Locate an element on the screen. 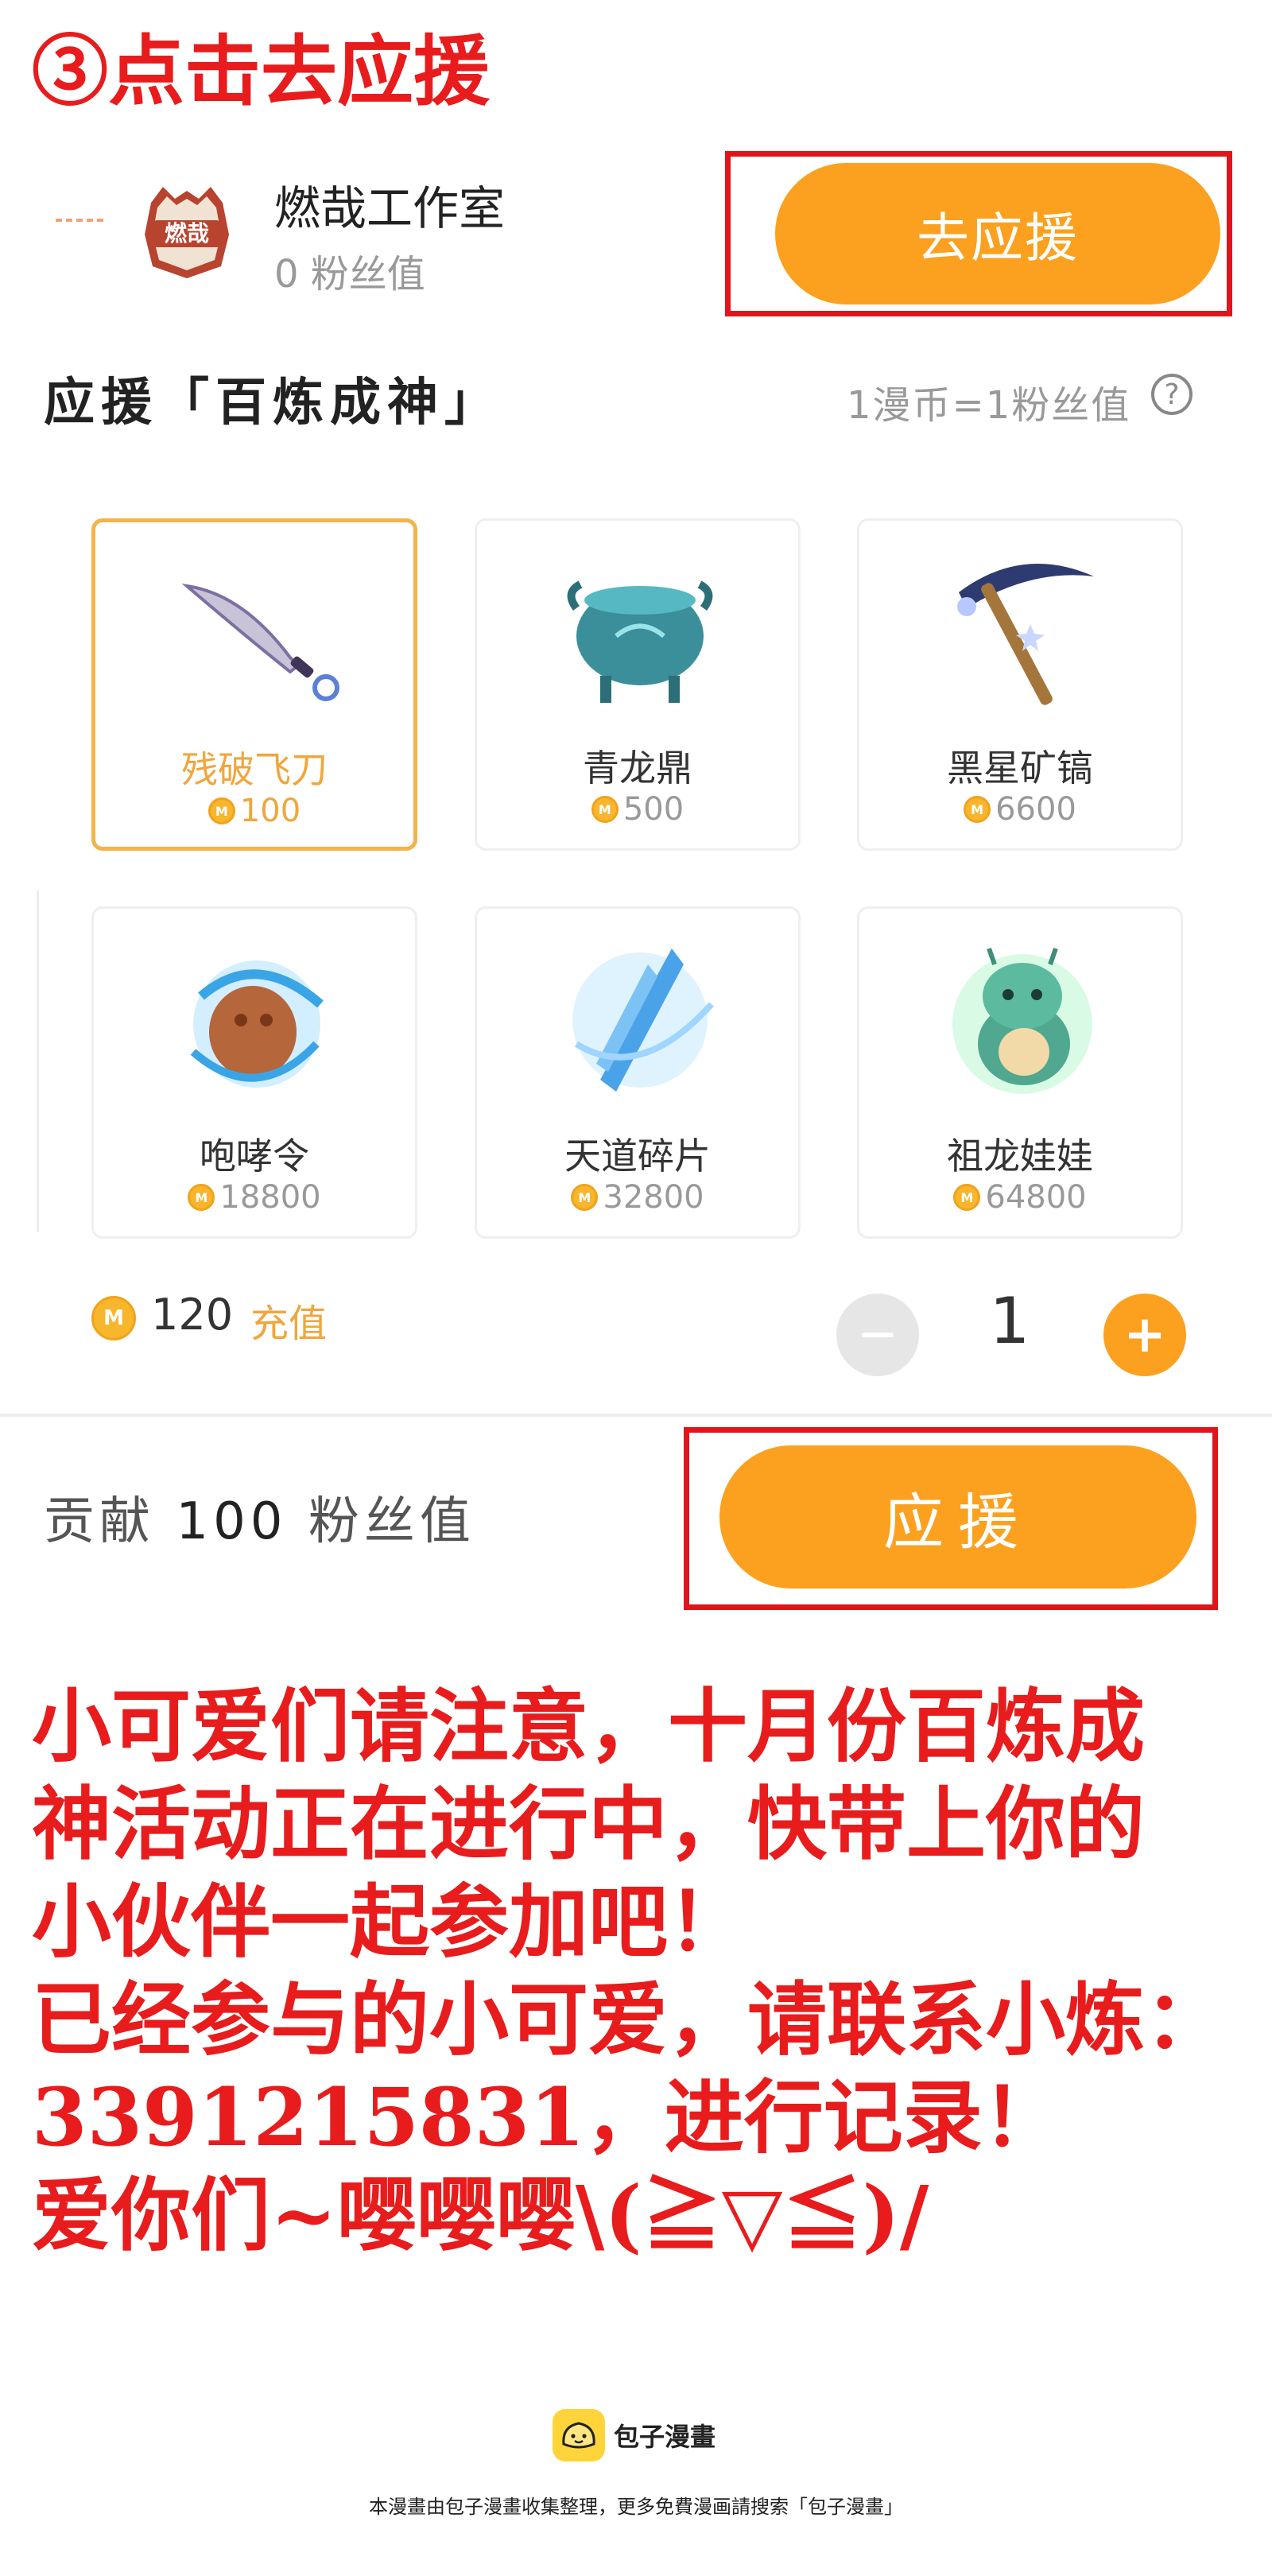 Image resolution: width=1272 pixels, height=2576 pixels. section-title: 应援「百炼成神」 is located at coordinates (273, 404).